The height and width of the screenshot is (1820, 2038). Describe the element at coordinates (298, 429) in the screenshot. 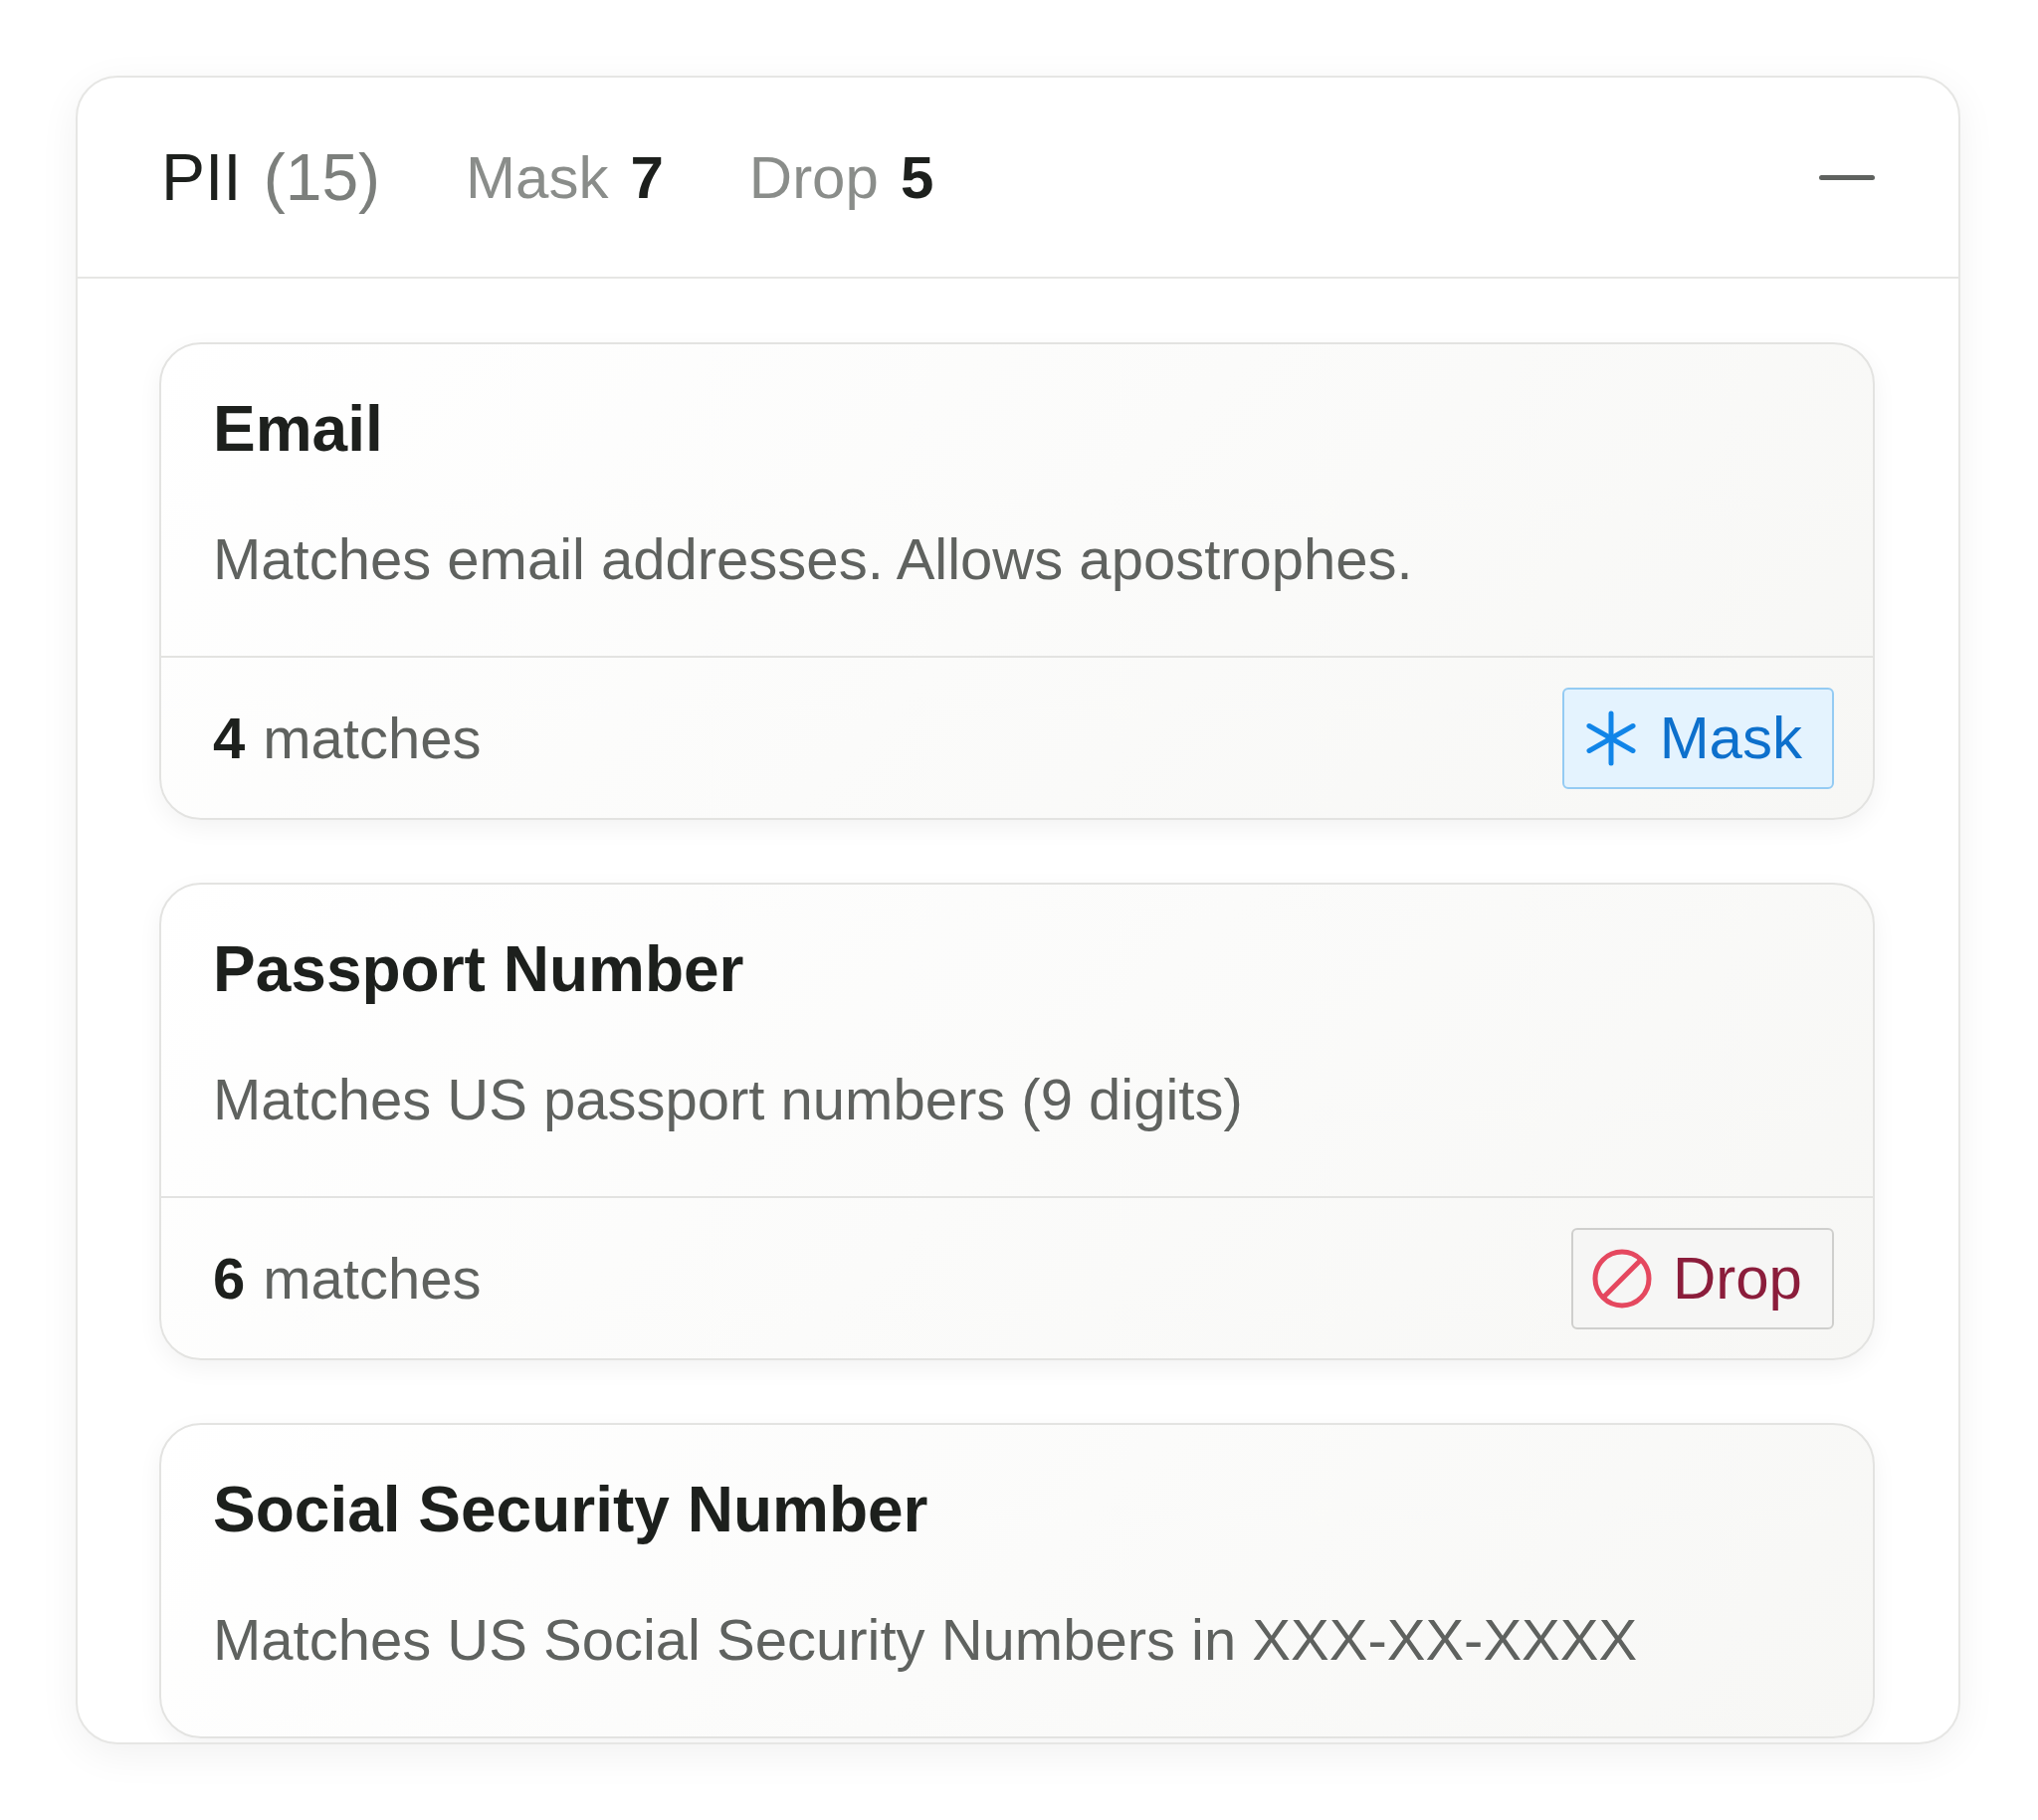

I see `rule-name: Email` at that location.